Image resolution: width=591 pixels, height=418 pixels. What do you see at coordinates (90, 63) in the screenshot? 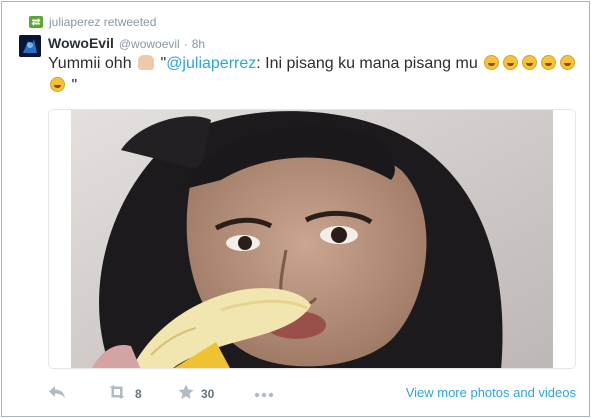
I see `tweet-text-start: Yummii ohh` at bounding box center [90, 63].